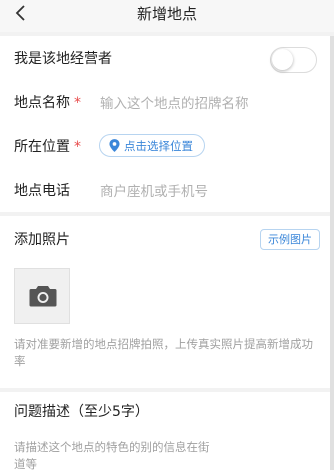  I want to click on name-row: 地点名称 * 输入这个地点的招牌名称, so click(165, 102).